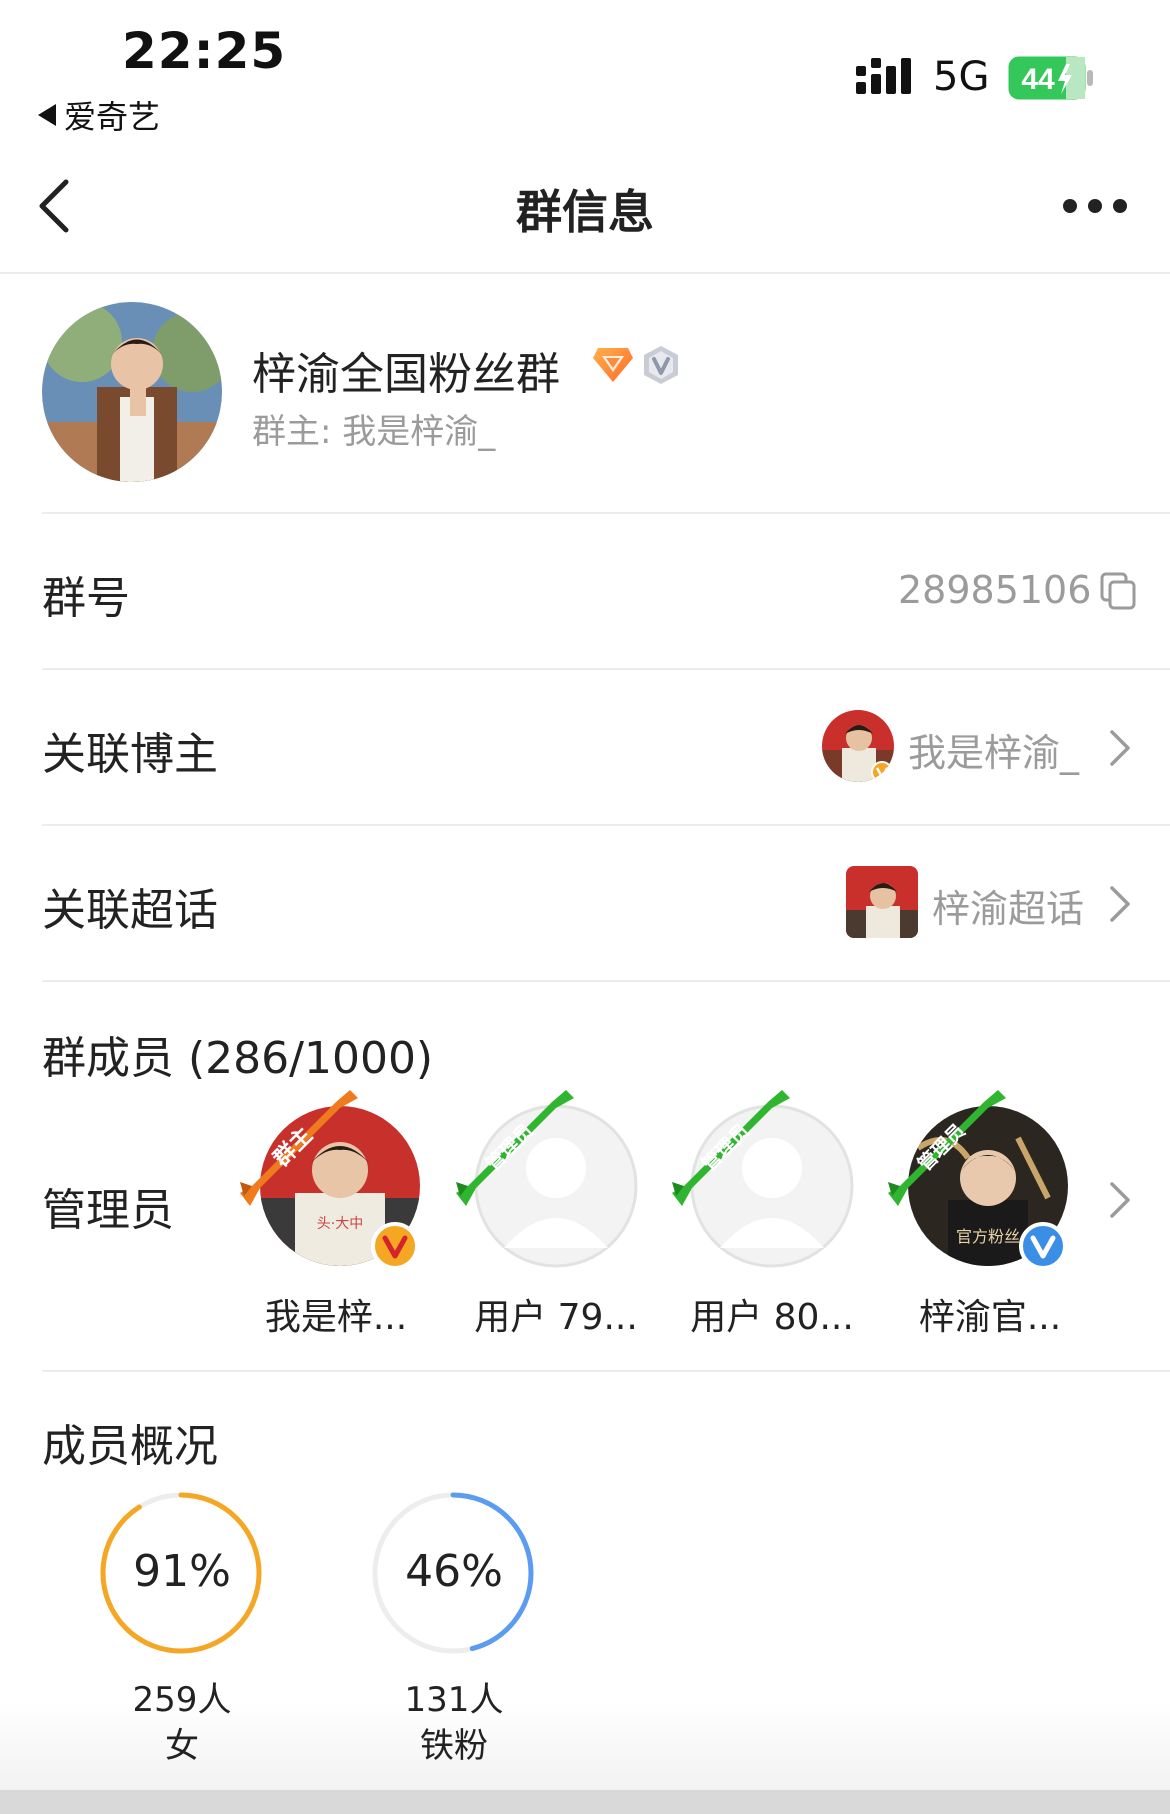 The height and width of the screenshot is (1814, 1170). I want to click on svg-text: 头·大中, so click(340, 1224).